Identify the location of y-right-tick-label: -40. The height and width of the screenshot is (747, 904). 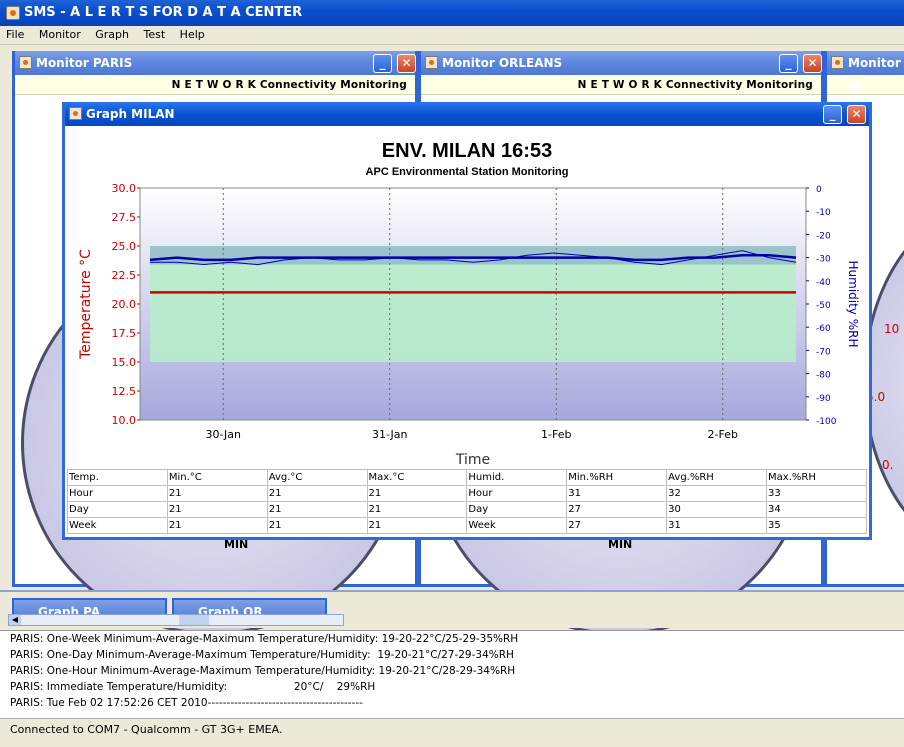
(823, 283).